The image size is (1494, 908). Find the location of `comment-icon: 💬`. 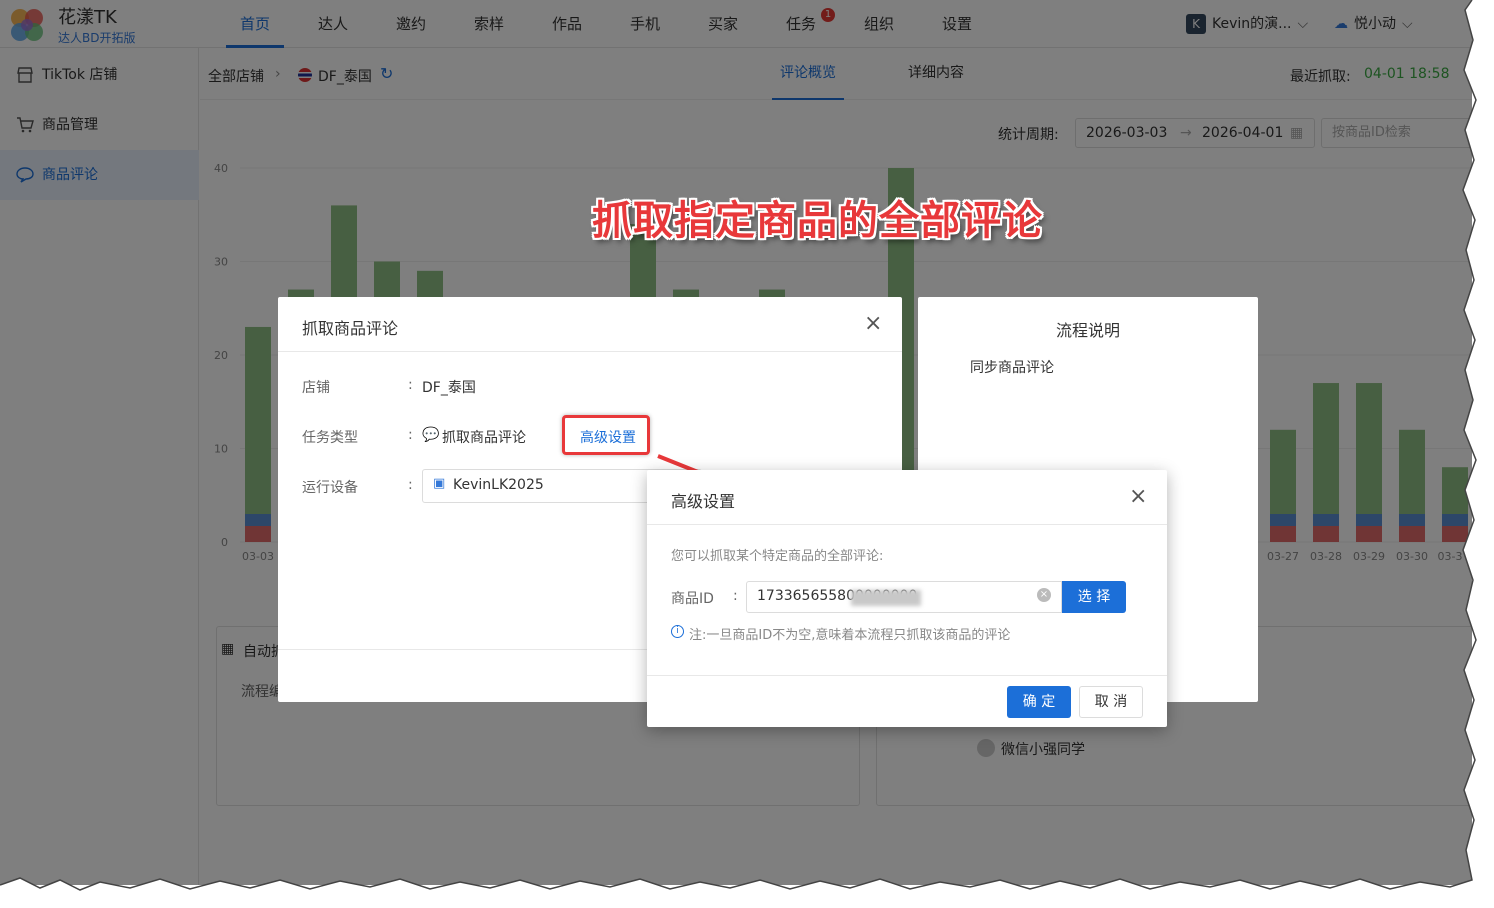

comment-icon: 💬 is located at coordinates (431, 435).